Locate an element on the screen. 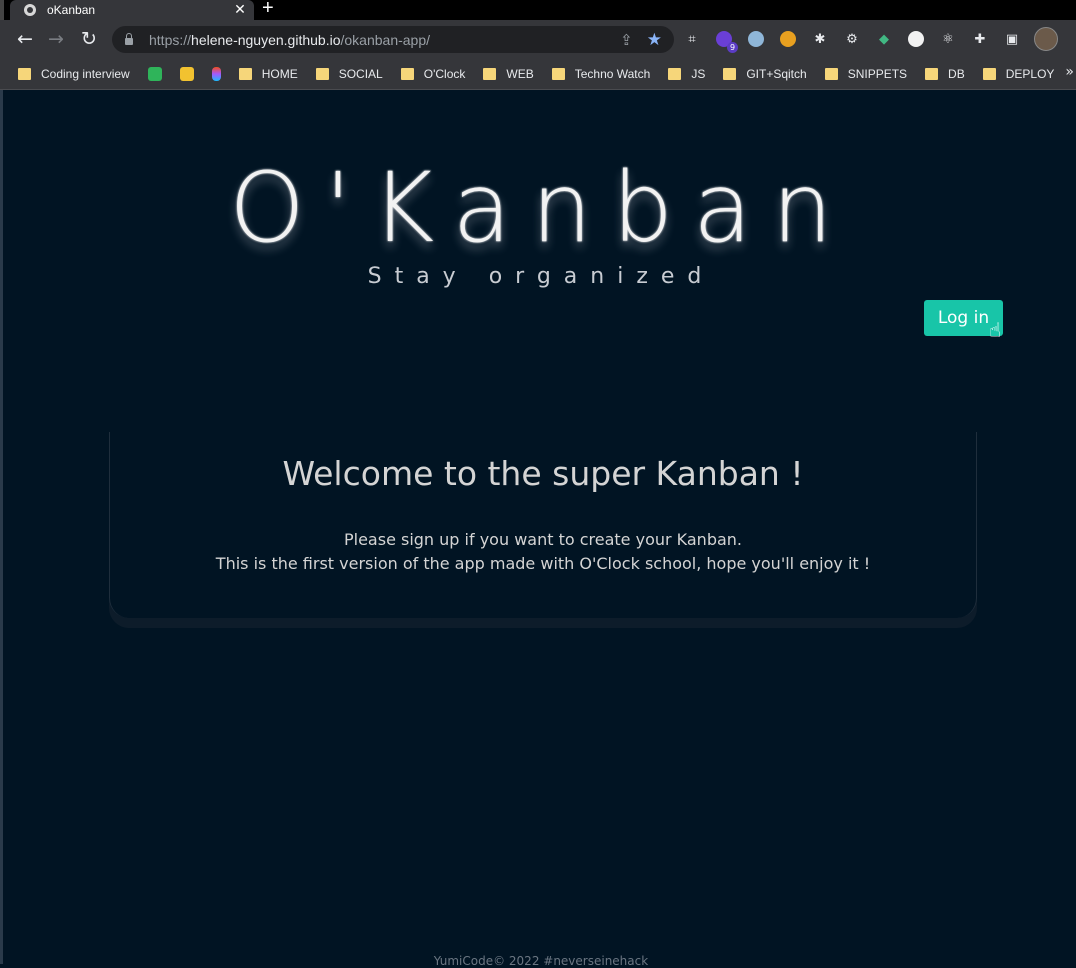 This screenshot has width=1076, height=968. profile-avatar is located at coordinates (1046, 39).